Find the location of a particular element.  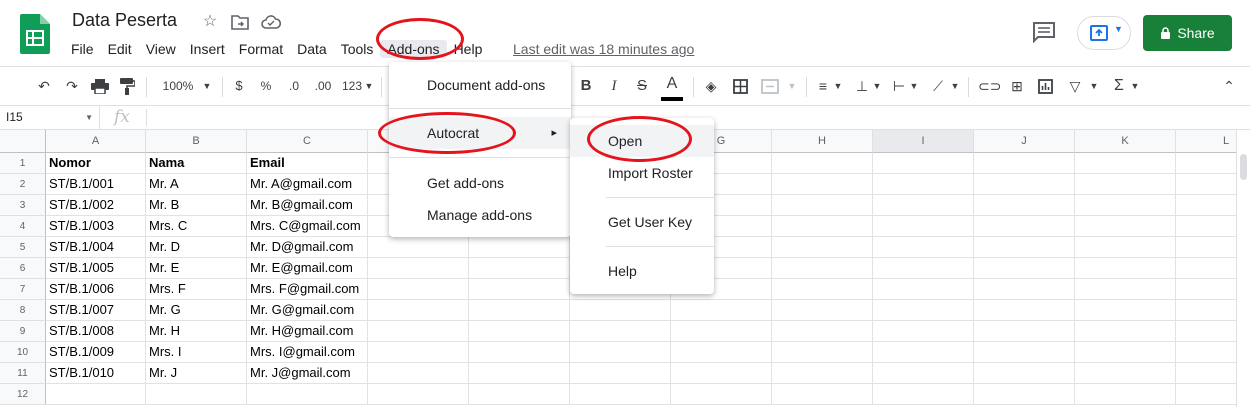

cell-j1 is located at coordinates (1024, 163).